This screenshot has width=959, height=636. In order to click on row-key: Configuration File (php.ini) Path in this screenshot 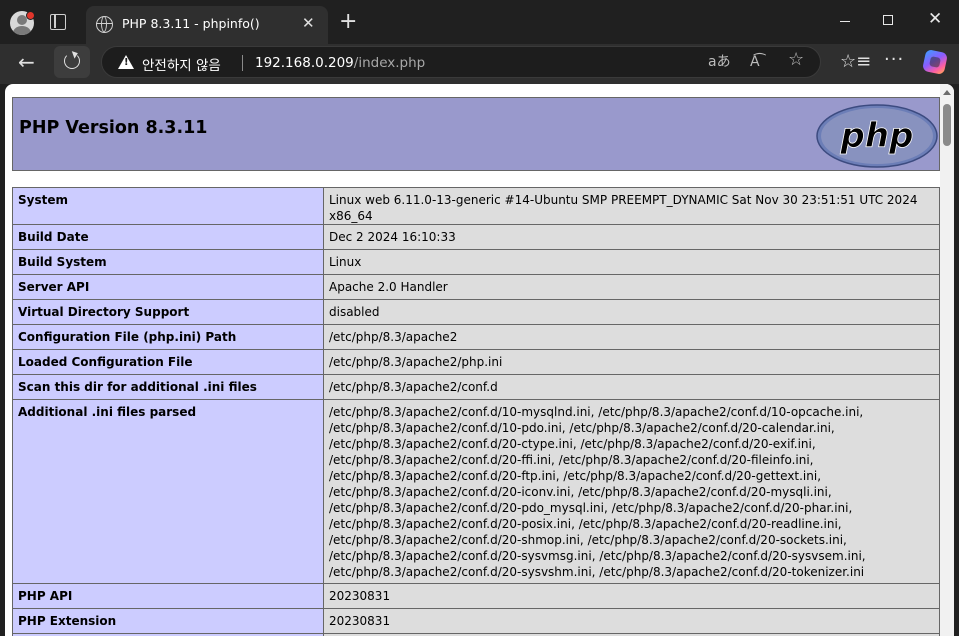, I will do `click(168, 337)`.